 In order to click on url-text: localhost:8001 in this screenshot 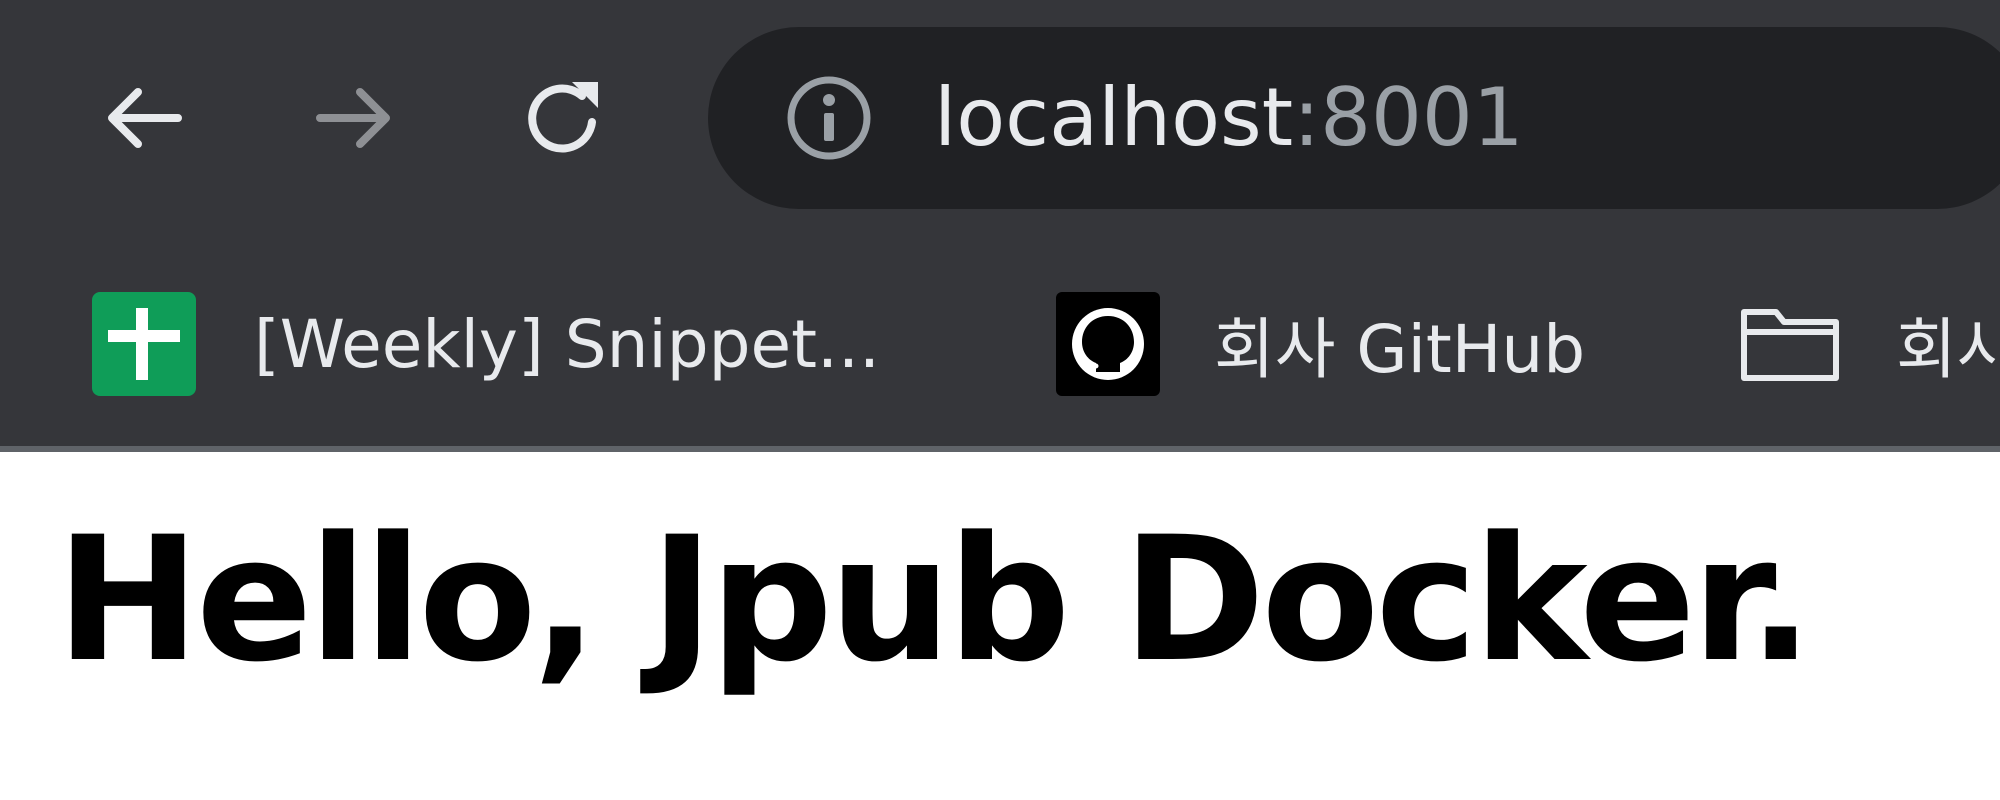, I will do `click(1229, 118)`.